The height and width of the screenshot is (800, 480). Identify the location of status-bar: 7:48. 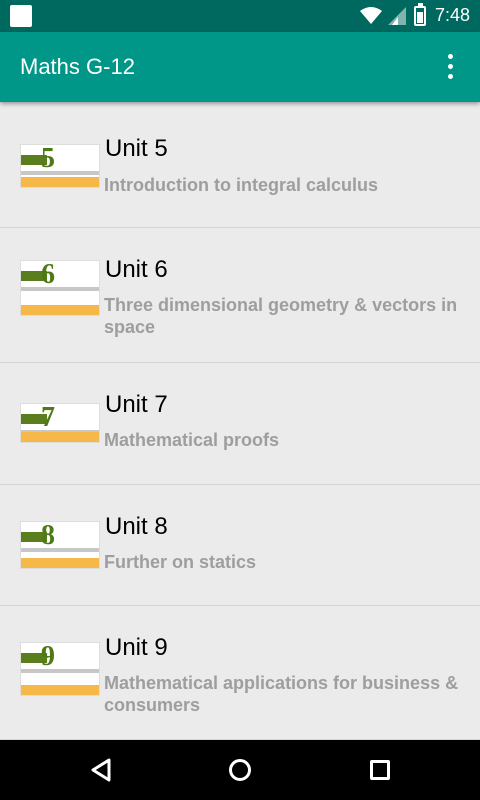
(240, 16).